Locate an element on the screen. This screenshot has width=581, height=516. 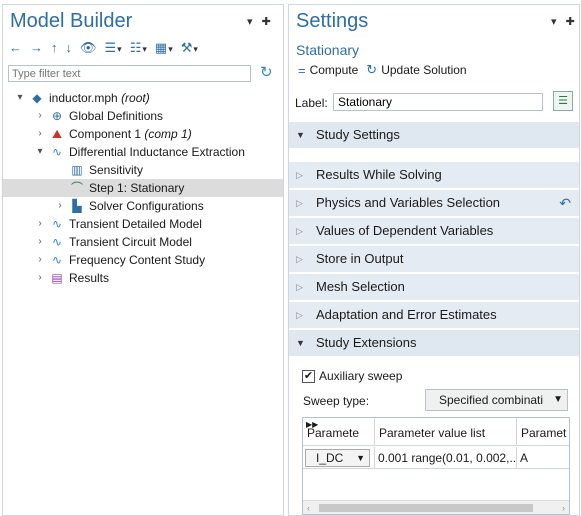
section-header: ▼ Study Settings is located at coordinates (434, 135).